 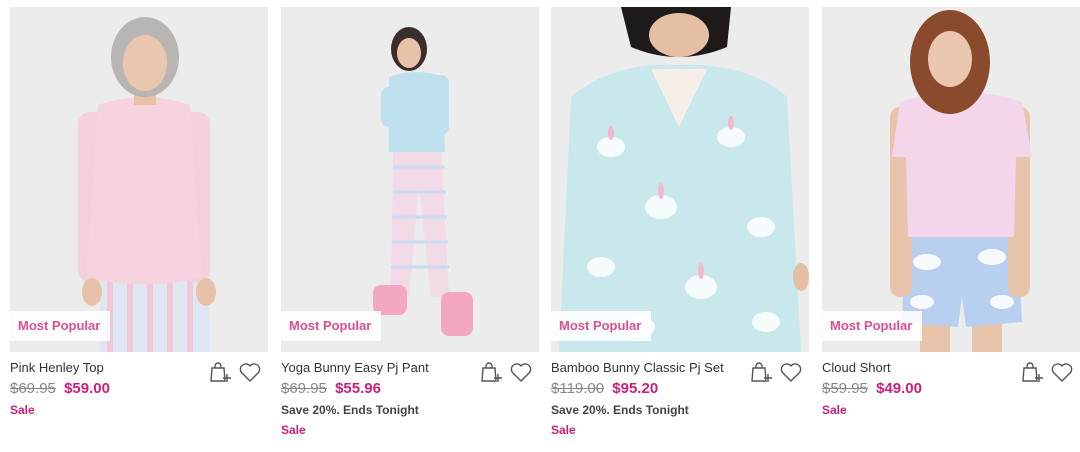 What do you see at coordinates (139, 389) in the screenshot?
I see `product-info: Pink Henley Top $69.95 $59.00 Sale` at bounding box center [139, 389].